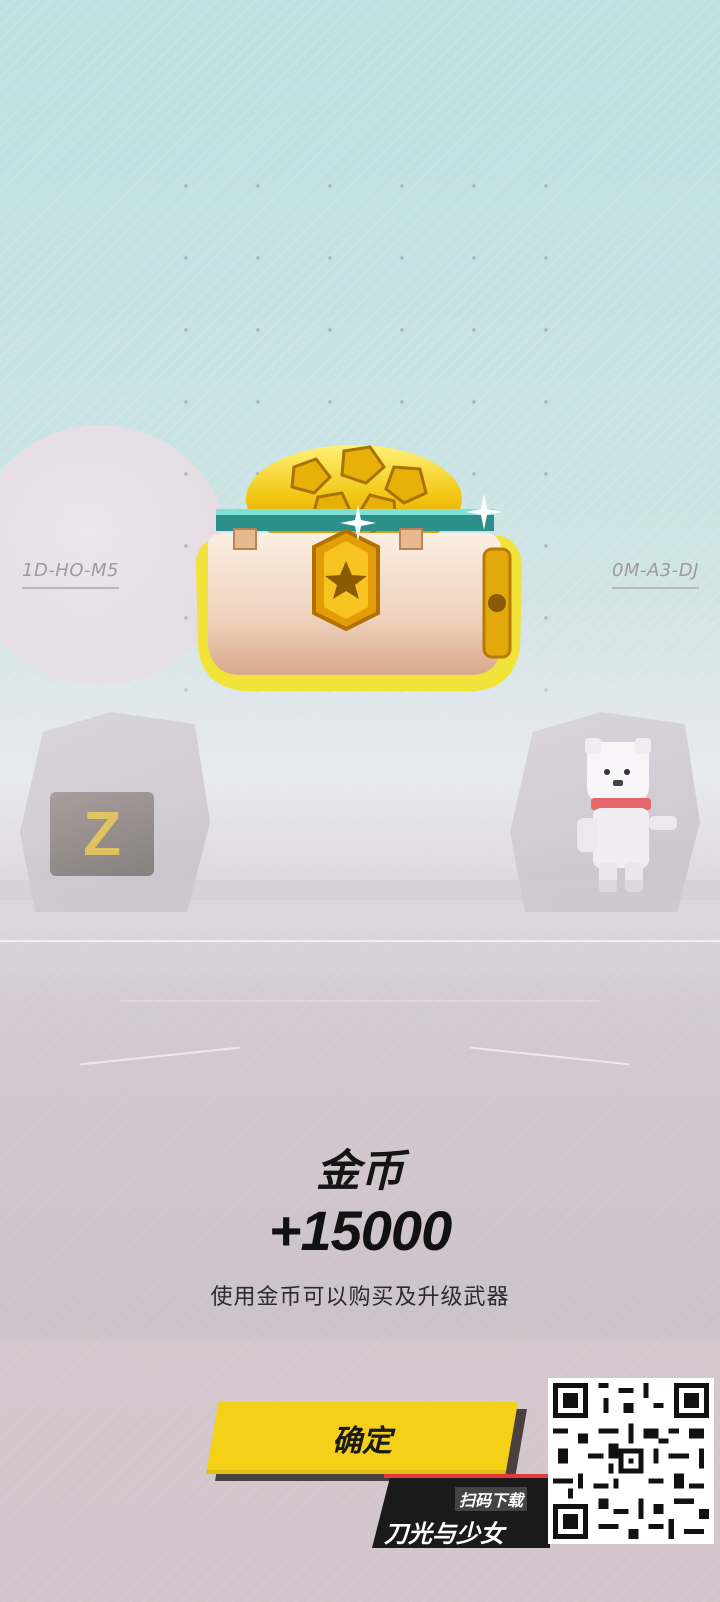 This screenshot has width=720, height=1602. Describe the element at coordinates (444, 1534) in the screenshot. I see `promo-game-title: 刀光与少女` at that location.